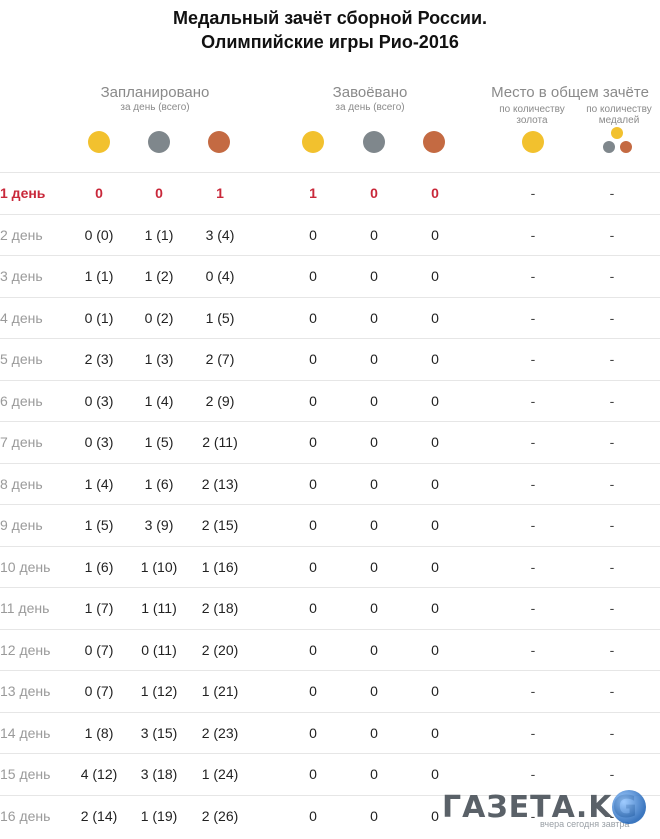  What do you see at coordinates (25, 691) in the screenshot?
I see `day-cell: 13 день` at bounding box center [25, 691].